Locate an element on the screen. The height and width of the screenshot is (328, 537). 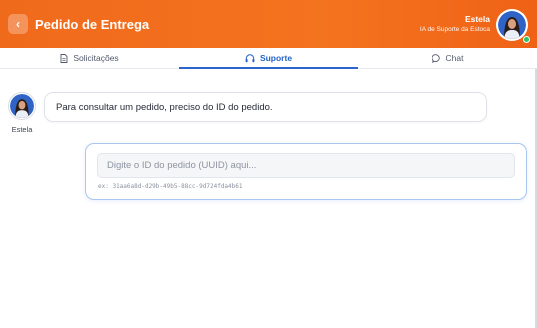
tab-bar: Solicitações Suporte Chat is located at coordinates (268, 58).